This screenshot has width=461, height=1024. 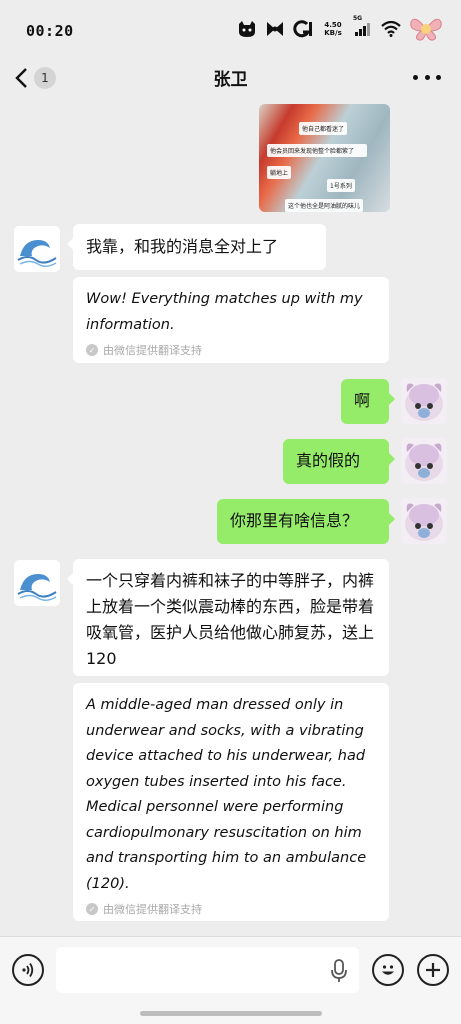 What do you see at coordinates (328, 460) in the screenshot?
I see `message-text: 真的假的` at bounding box center [328, 460].